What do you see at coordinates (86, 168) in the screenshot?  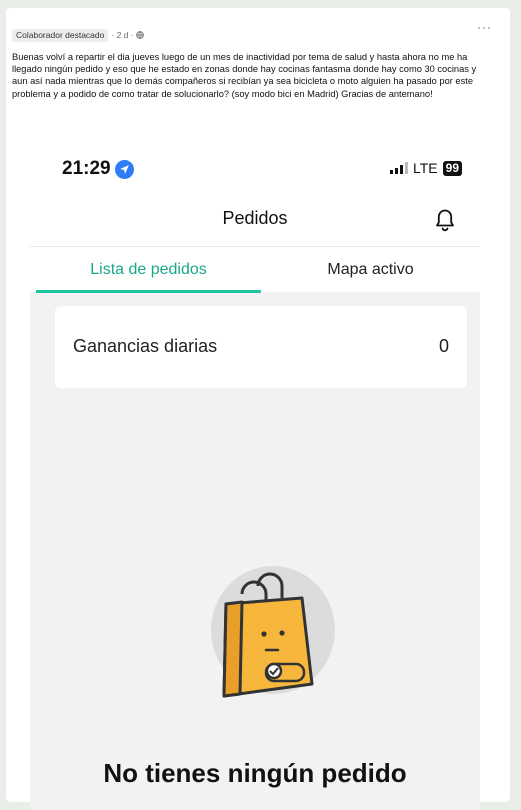 I see `status-time-text: 21:29` at bounding box center [86, 168].